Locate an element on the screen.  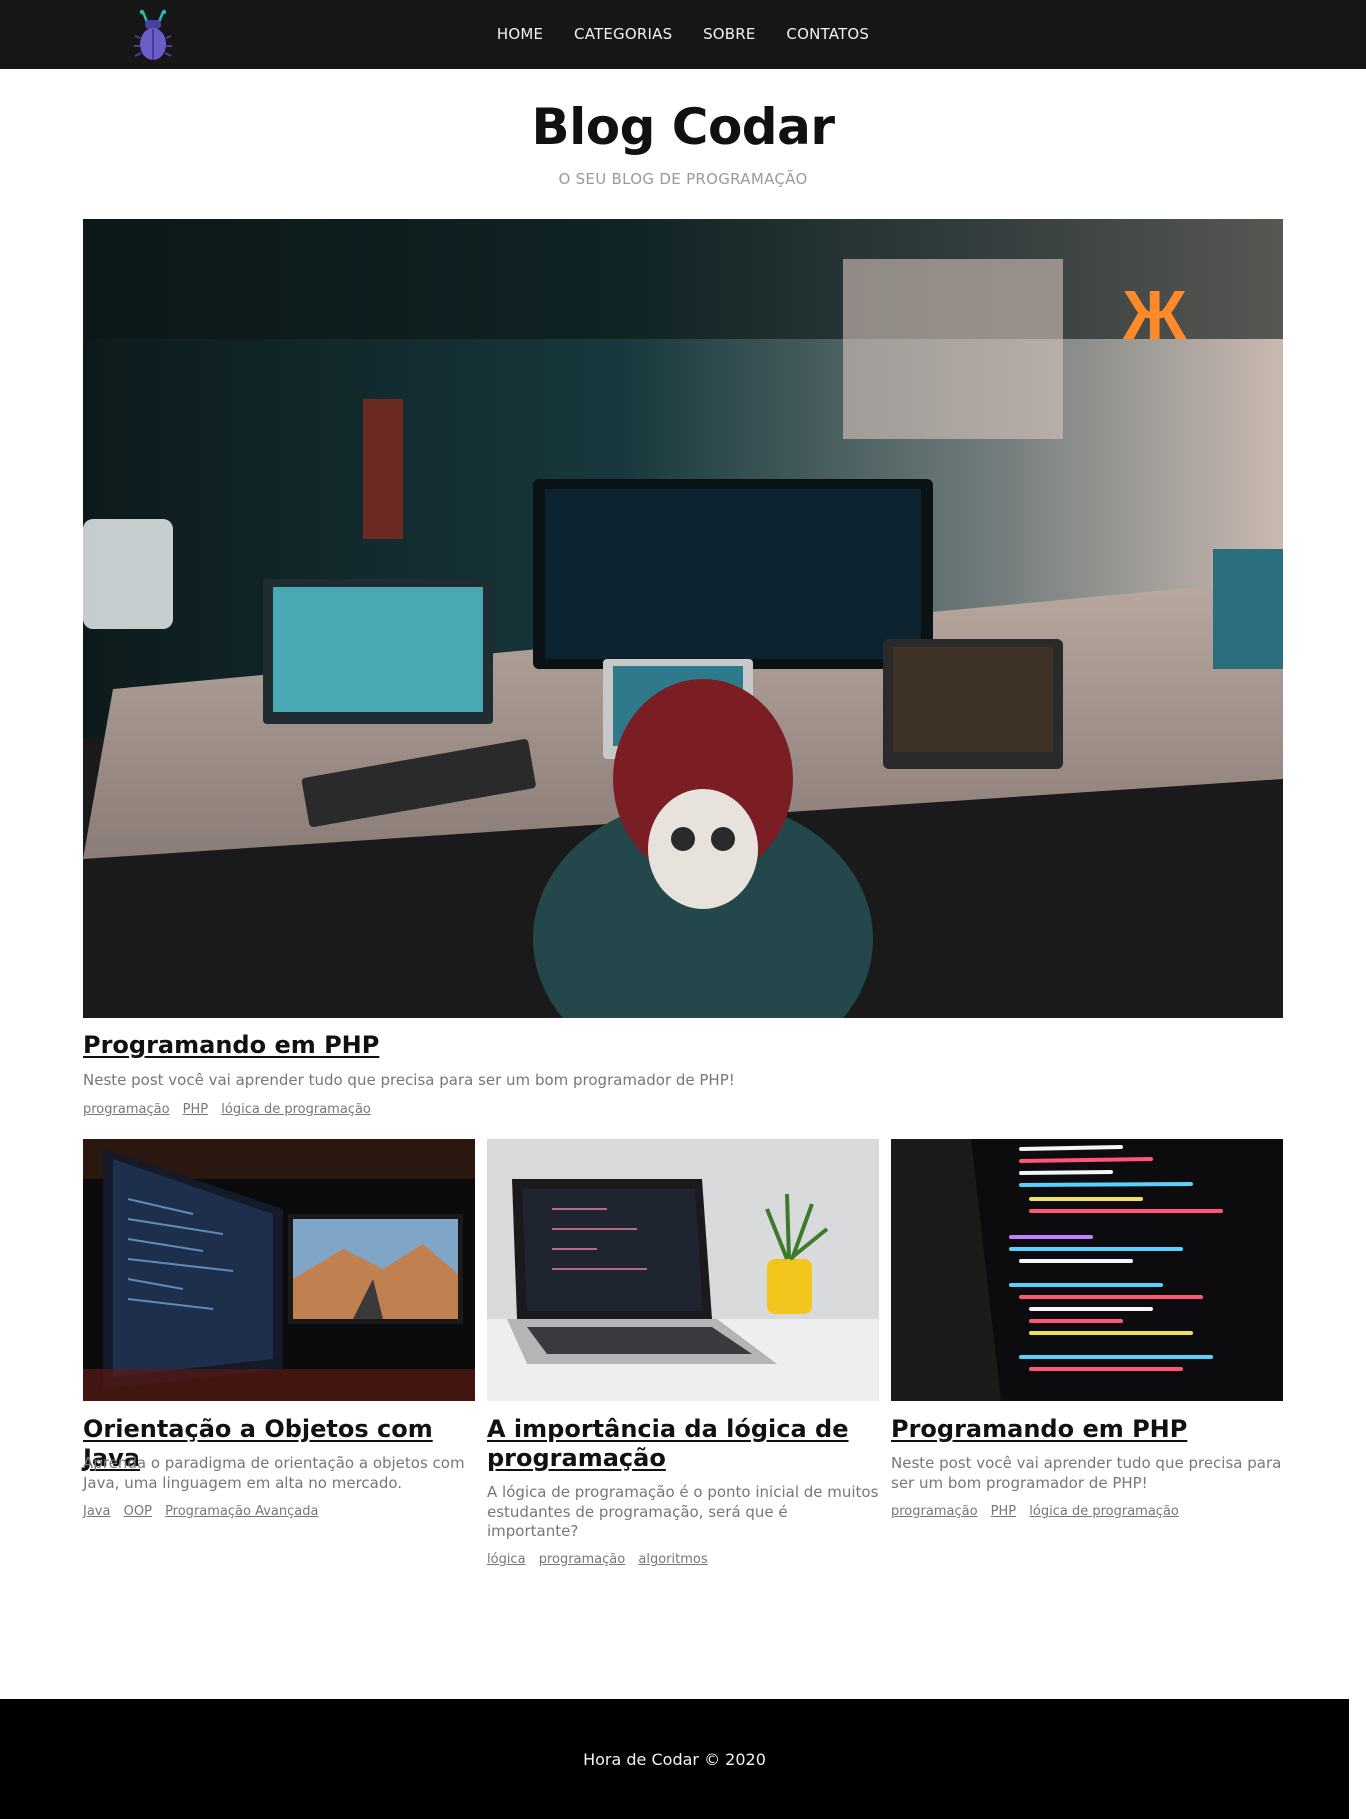
post-tags: programação PHP lógica de programação is located at coordinates (1039, 1511).